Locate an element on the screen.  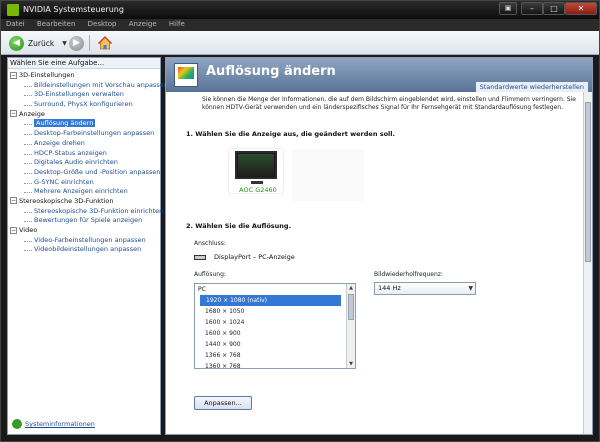
menu-desktop: Desktop is located at coordinates (102, 24).